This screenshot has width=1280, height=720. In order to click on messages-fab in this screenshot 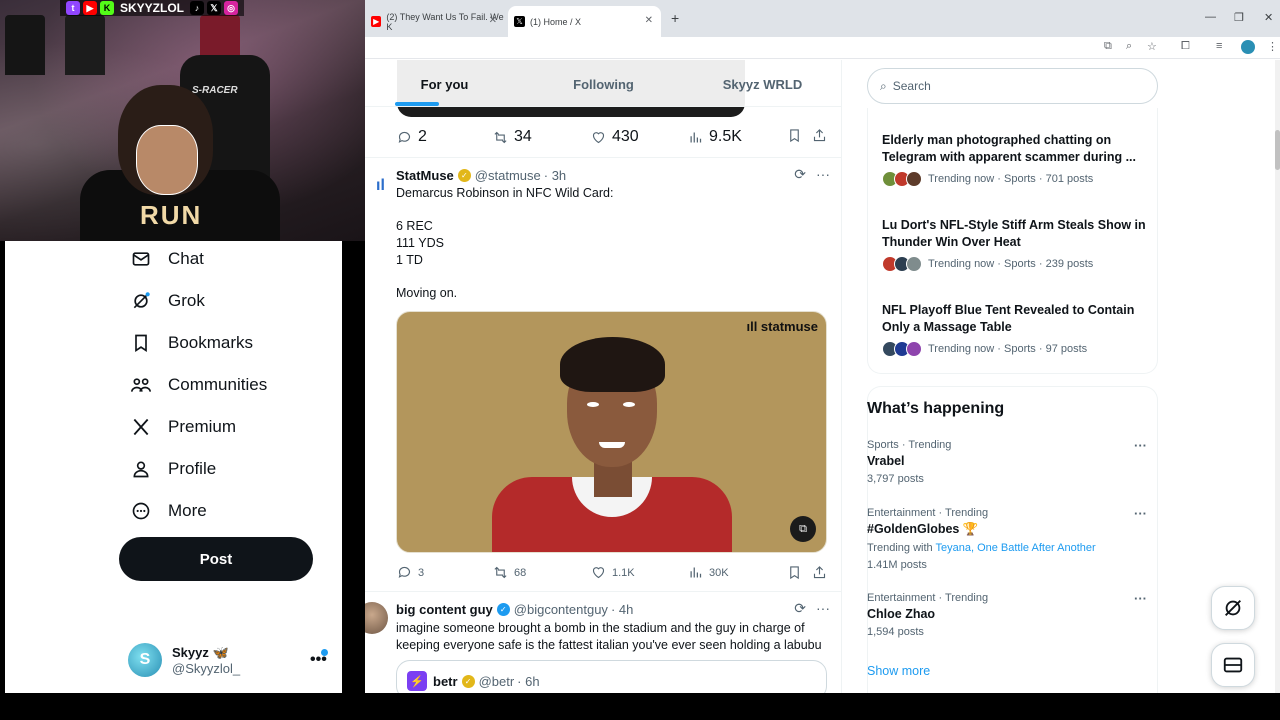, I will do `click(1233, 665)`.